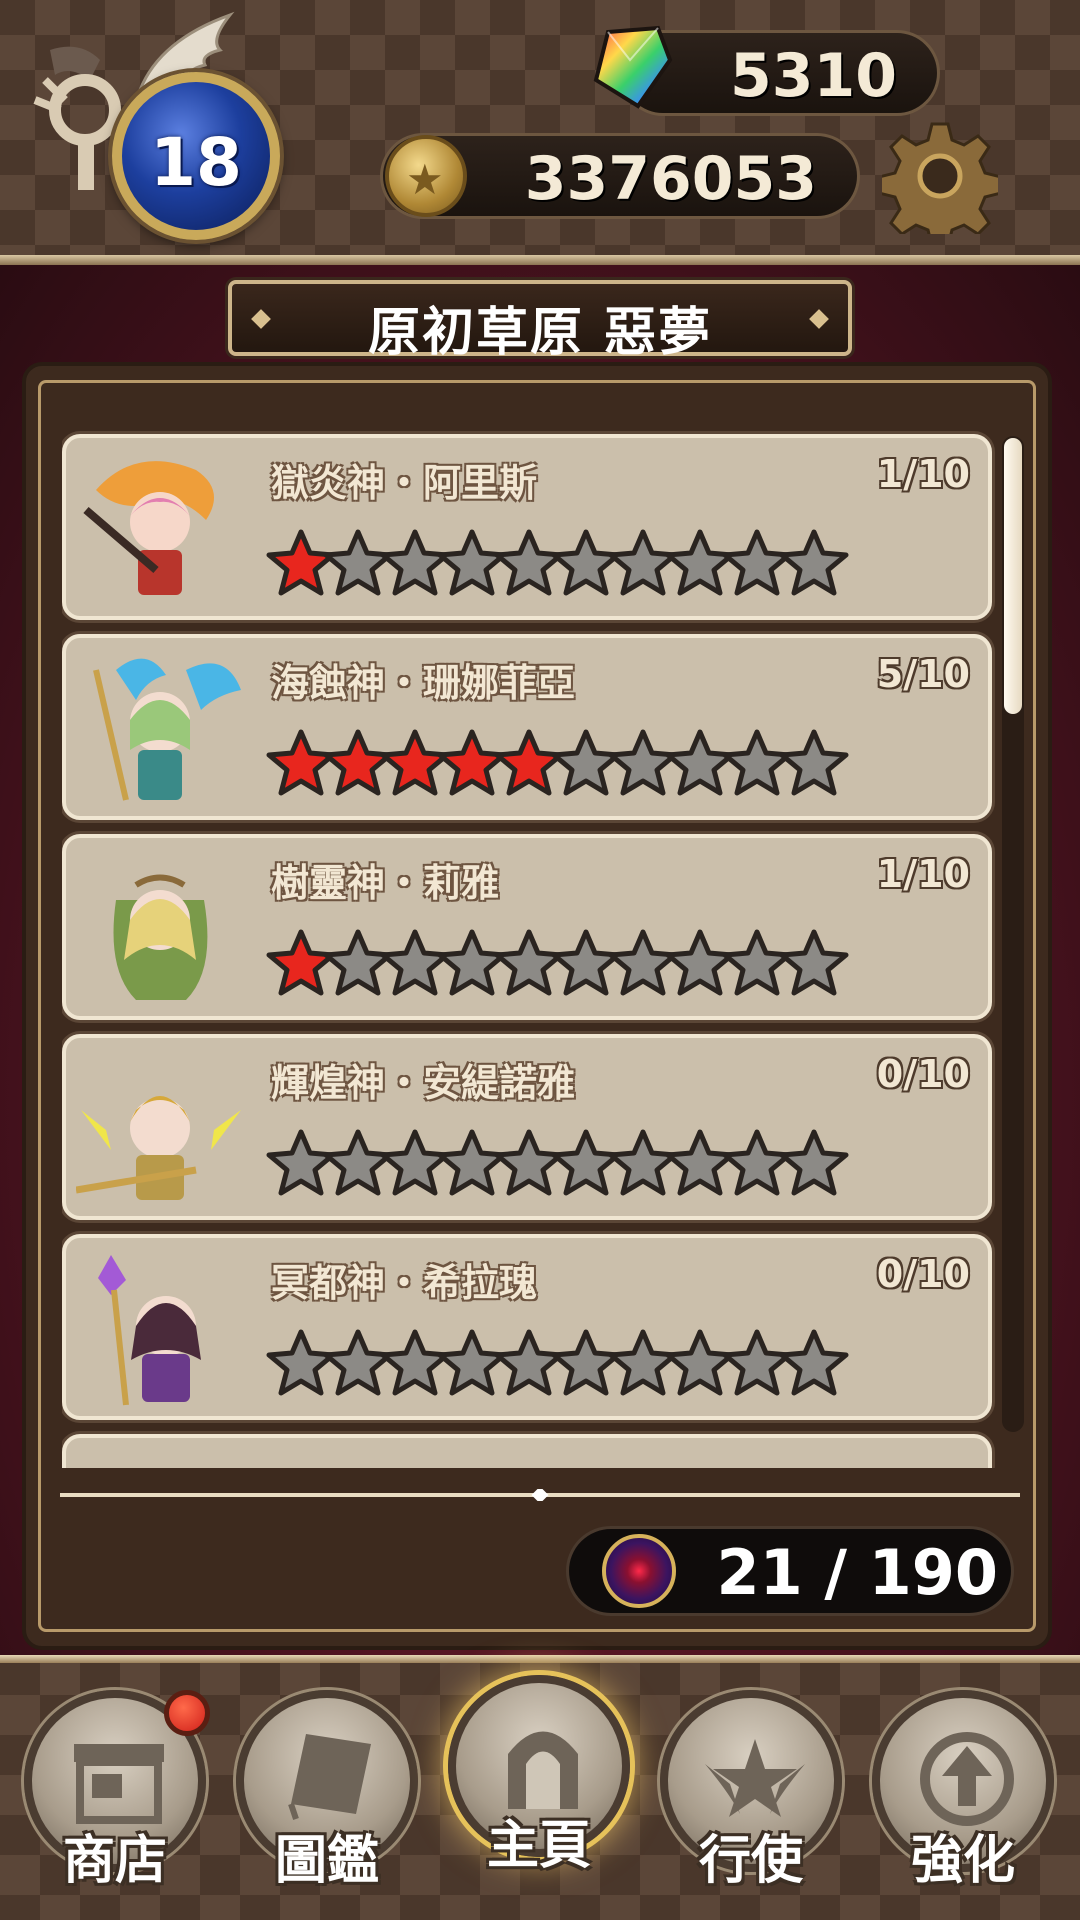  What do you see at coordinates (750, 1861) in the screenshot?
I see `nav-execute-label: 行使` at bounding box center [750, 1861].